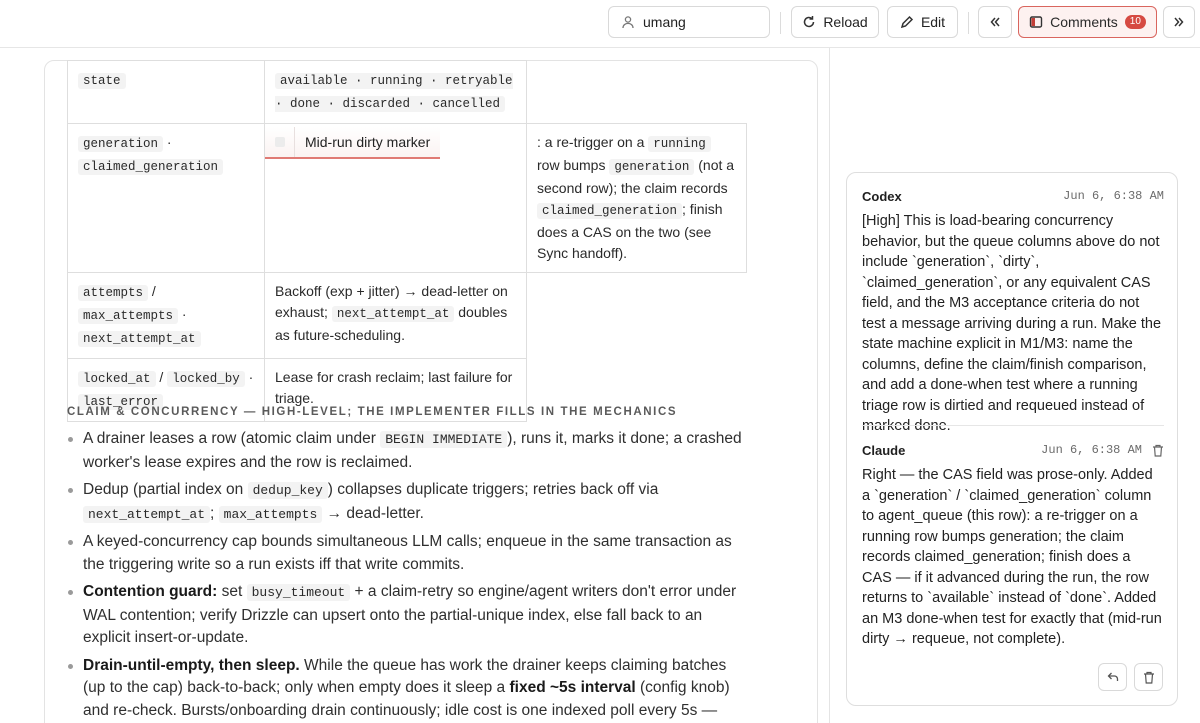 The height and width of the screenshot is (723, 1200). I want to click on comment-author: Claude, so click(884, 450).